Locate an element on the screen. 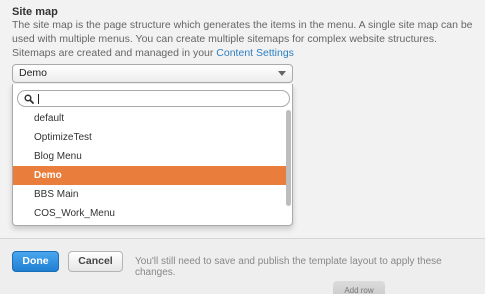 The image size is (485, 294). dropdown-option: COS_Work_Menu is located at coordinates (150, 213).